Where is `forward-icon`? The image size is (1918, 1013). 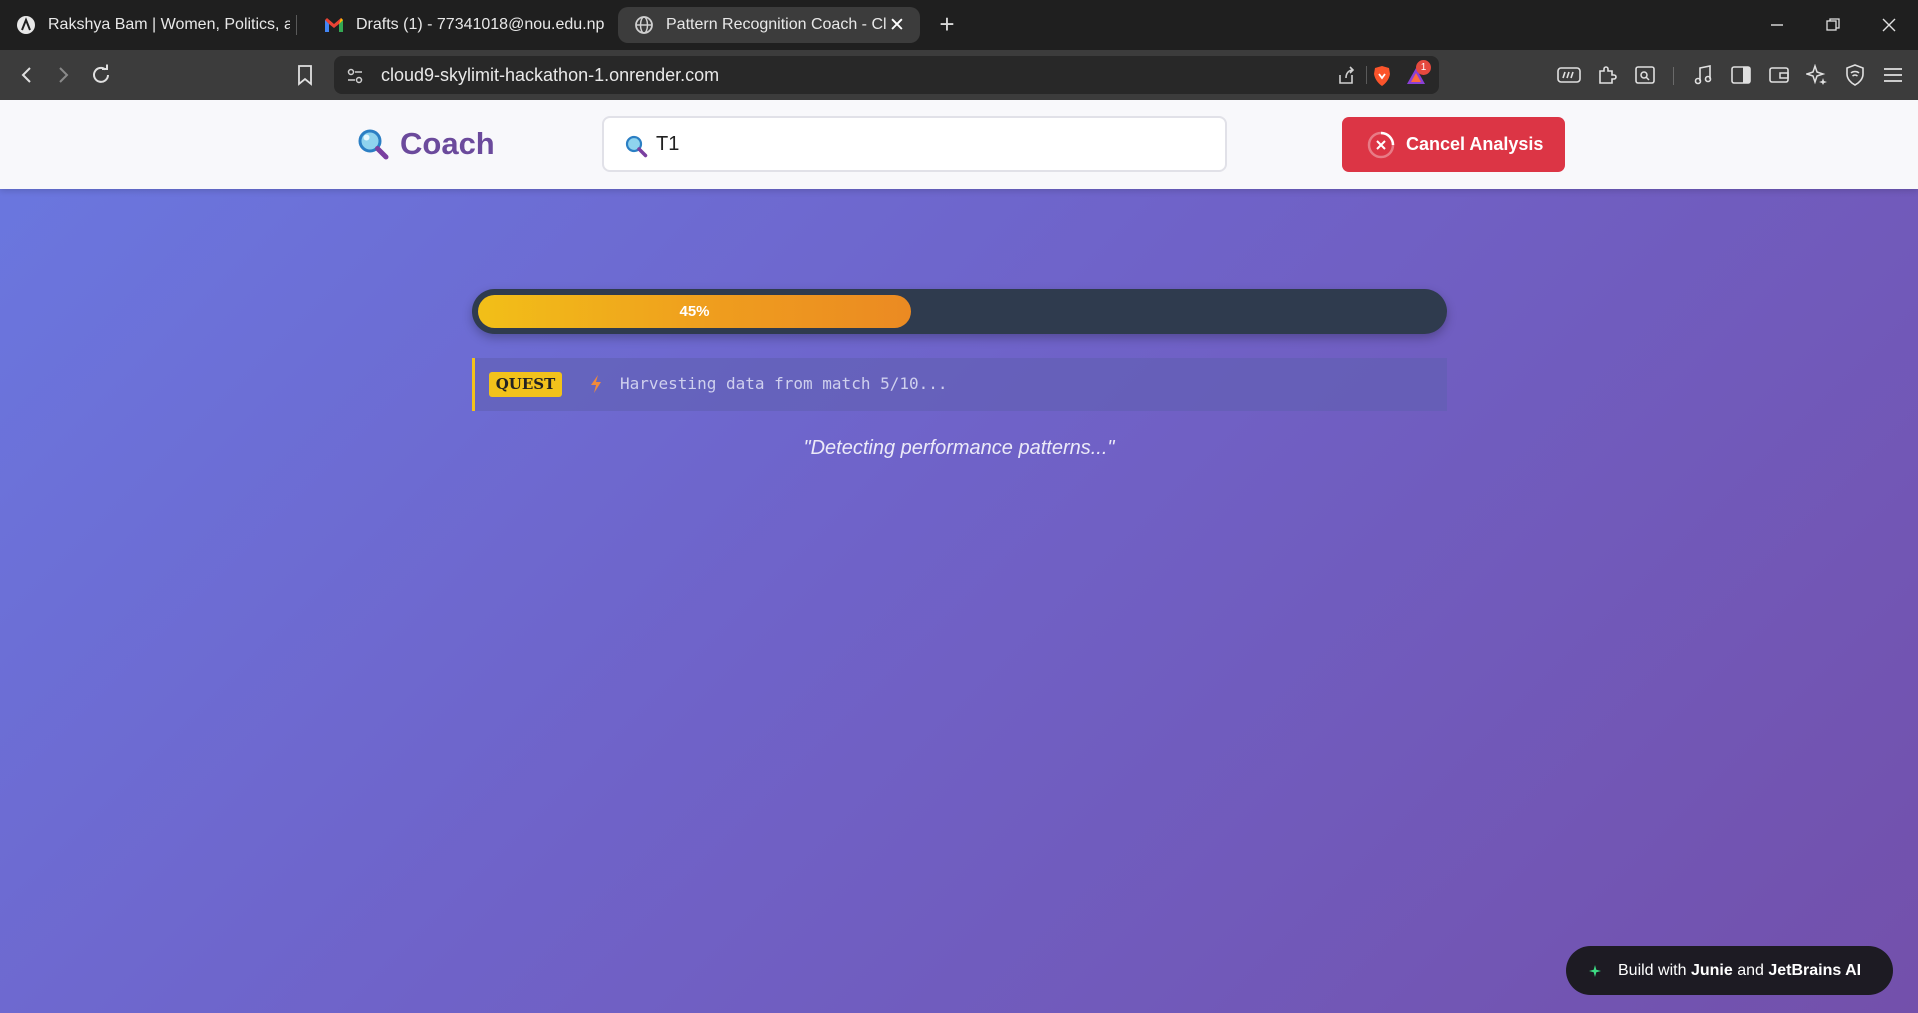
forward-icon is located at coordinates (63, 75).